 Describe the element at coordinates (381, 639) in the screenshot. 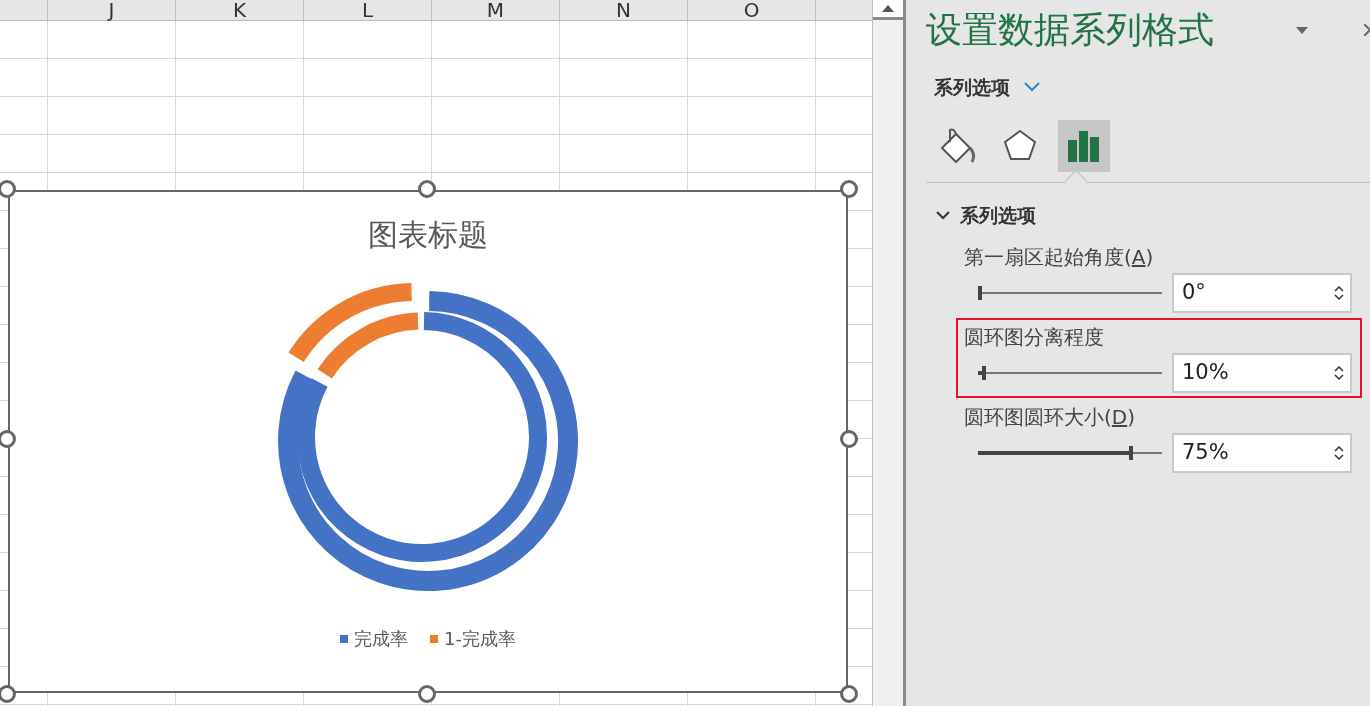

I see `legend-label: 完成率` at that location.